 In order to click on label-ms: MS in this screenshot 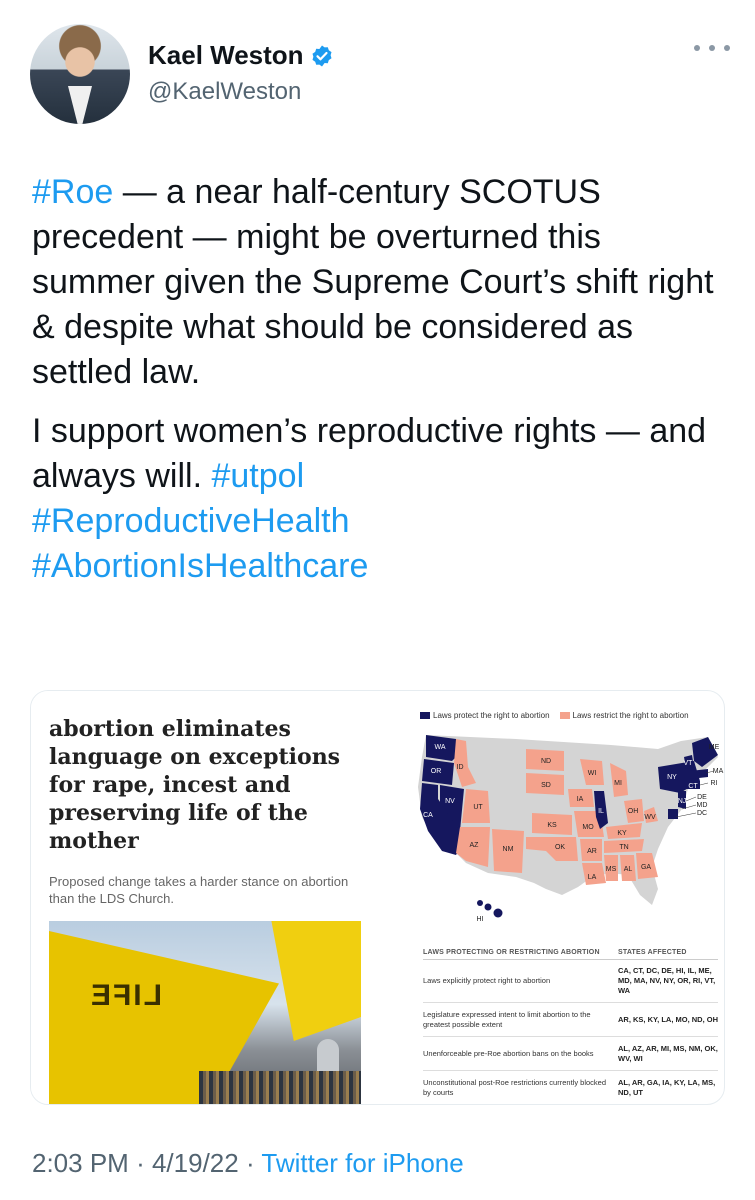, I will do `click(611, 869)`.